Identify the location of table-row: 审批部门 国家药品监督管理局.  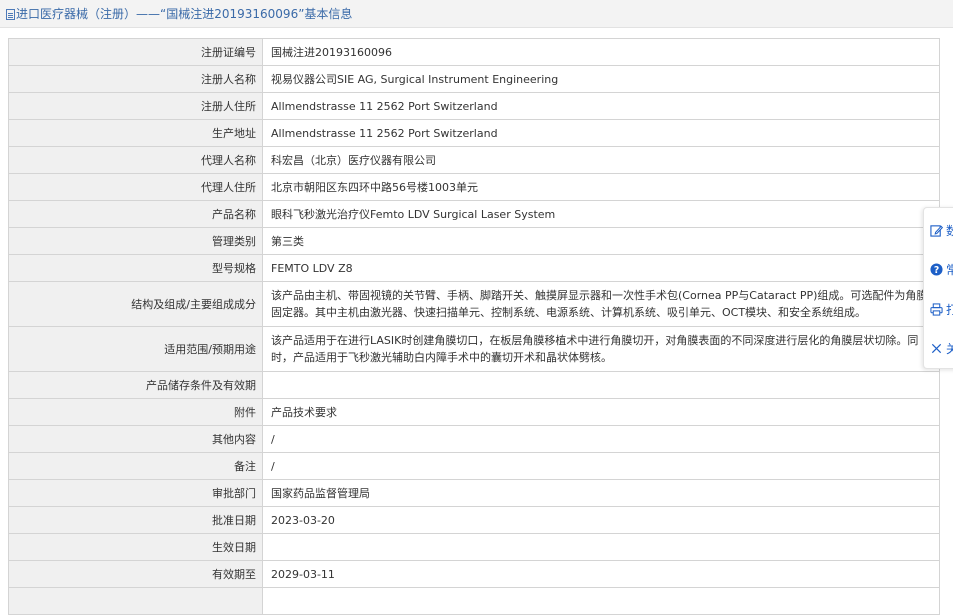
(474, 493).